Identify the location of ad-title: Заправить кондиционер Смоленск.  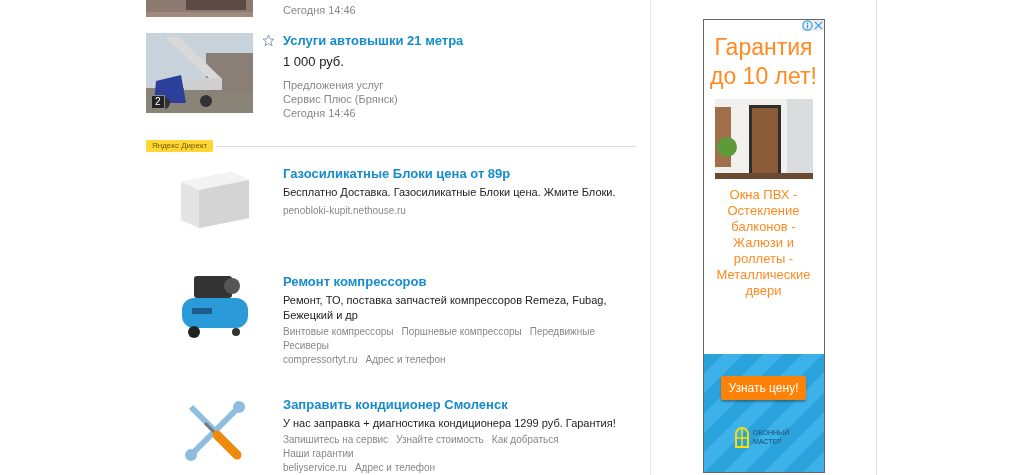
(458, 405).